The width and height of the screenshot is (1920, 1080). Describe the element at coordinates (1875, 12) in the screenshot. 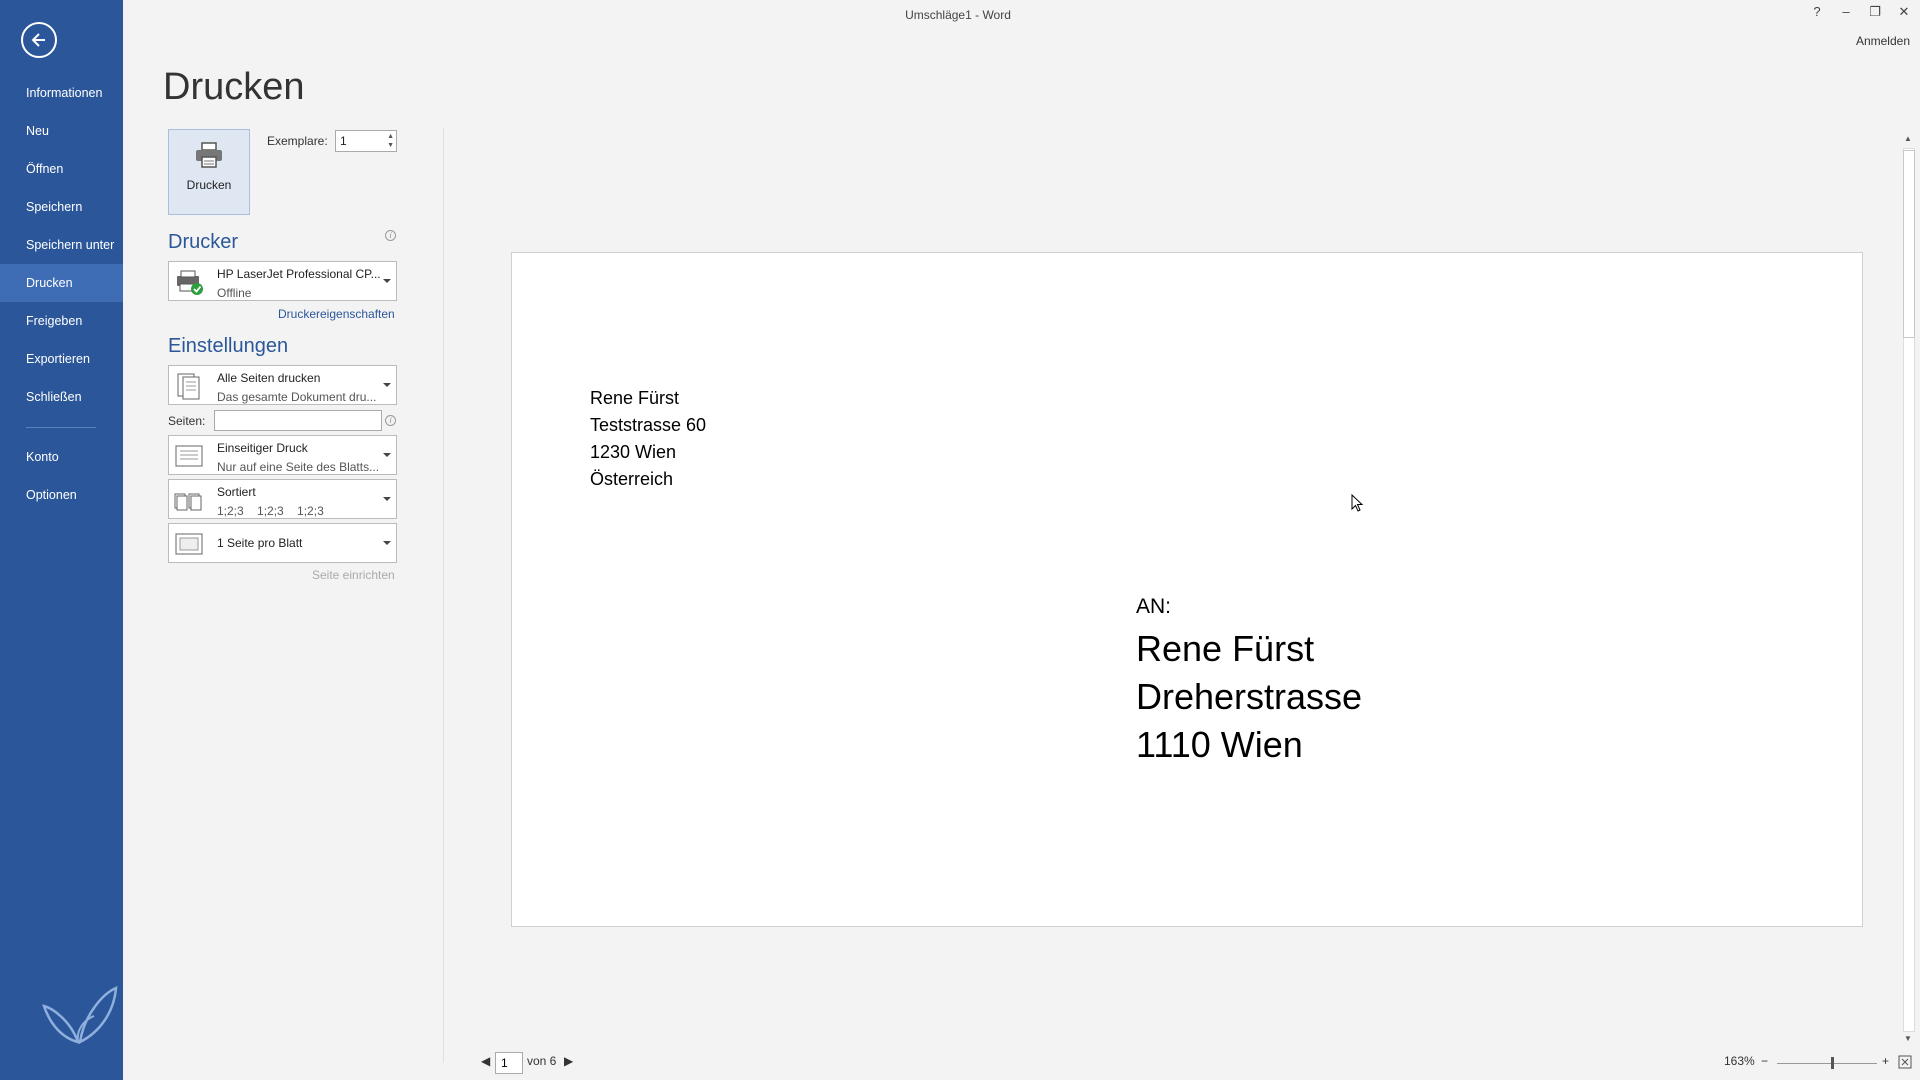

I see `restore-button: ❐` at that location.